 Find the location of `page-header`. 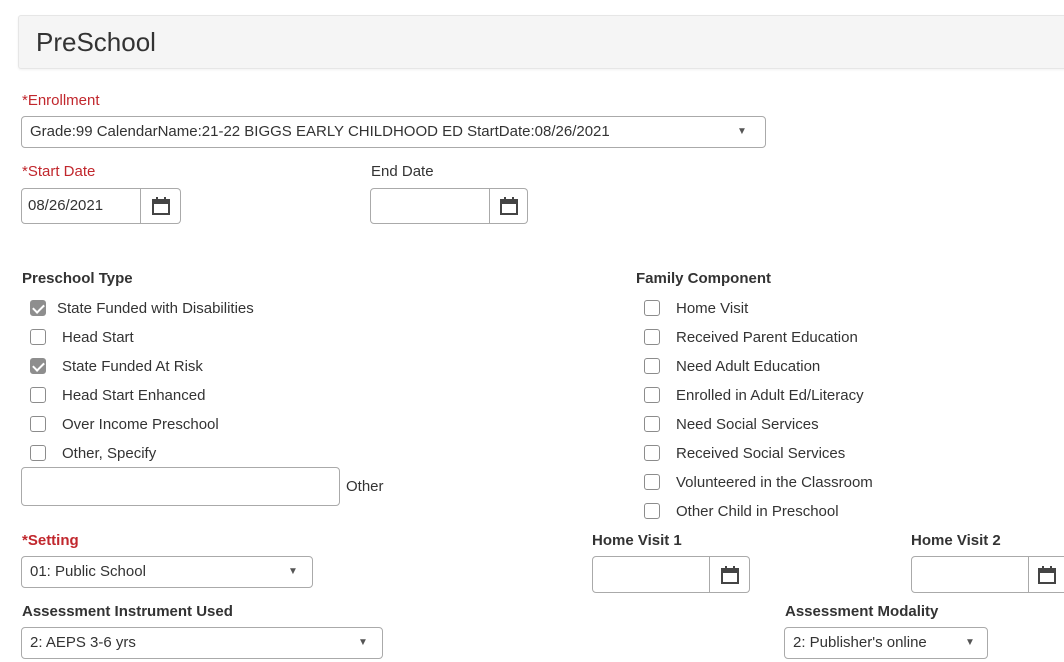

page-header is located at coordinates (541, 42).